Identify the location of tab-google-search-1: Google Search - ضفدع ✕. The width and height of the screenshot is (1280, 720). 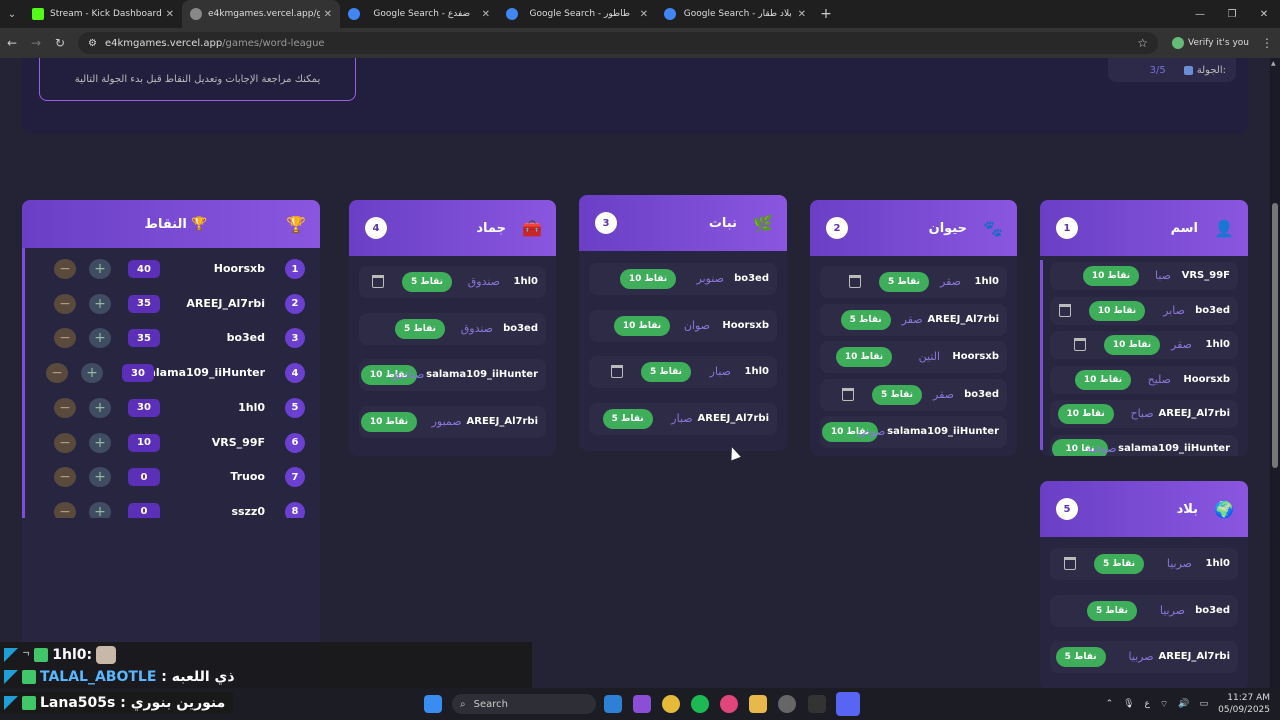
(419, 14).